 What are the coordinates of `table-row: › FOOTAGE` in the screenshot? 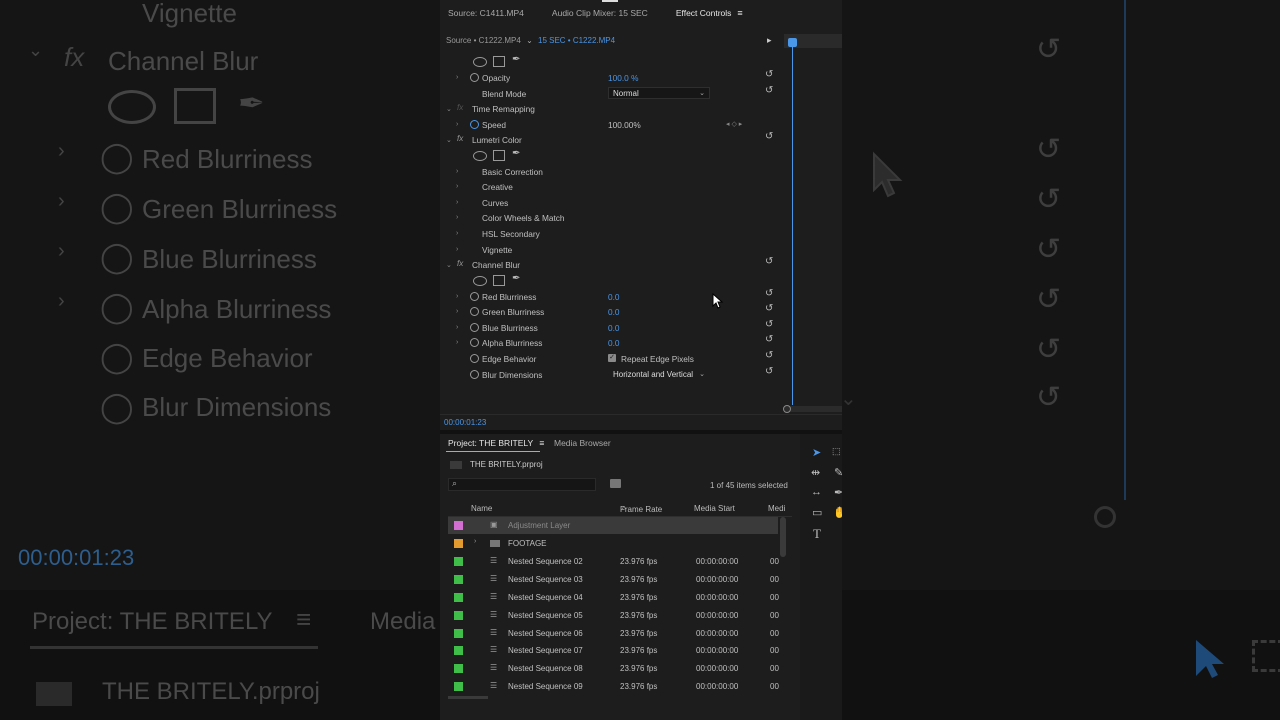 It's located at (613, 543).